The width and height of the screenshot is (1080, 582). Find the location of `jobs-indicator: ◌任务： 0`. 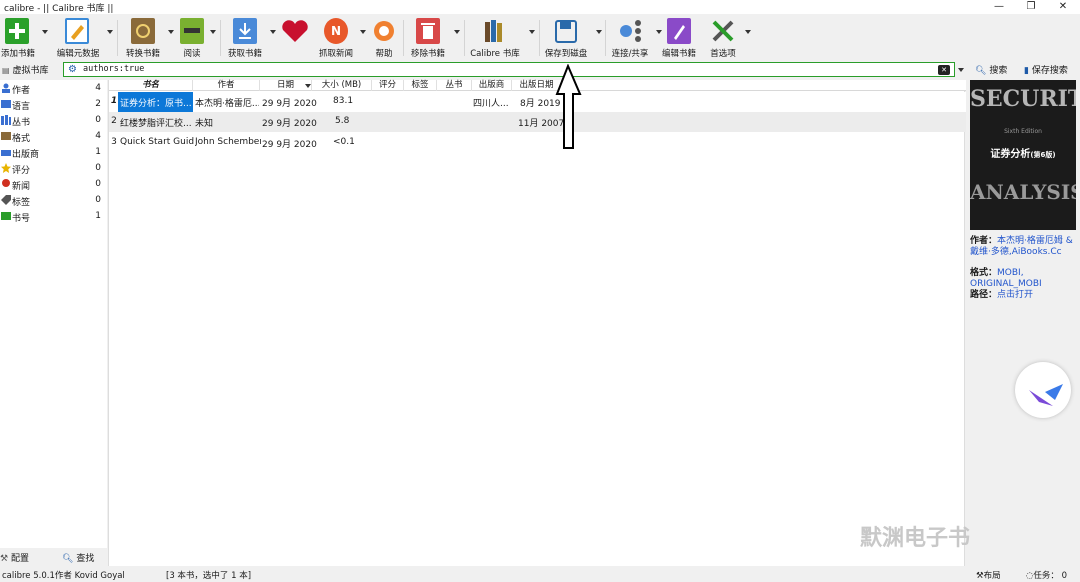

jobs-indicator: ◌任务： 0 is located at coordinates (1046, 575).